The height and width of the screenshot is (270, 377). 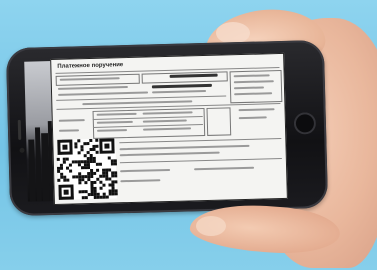 I want to click on doc-side-box, so click(x=219, y=121).